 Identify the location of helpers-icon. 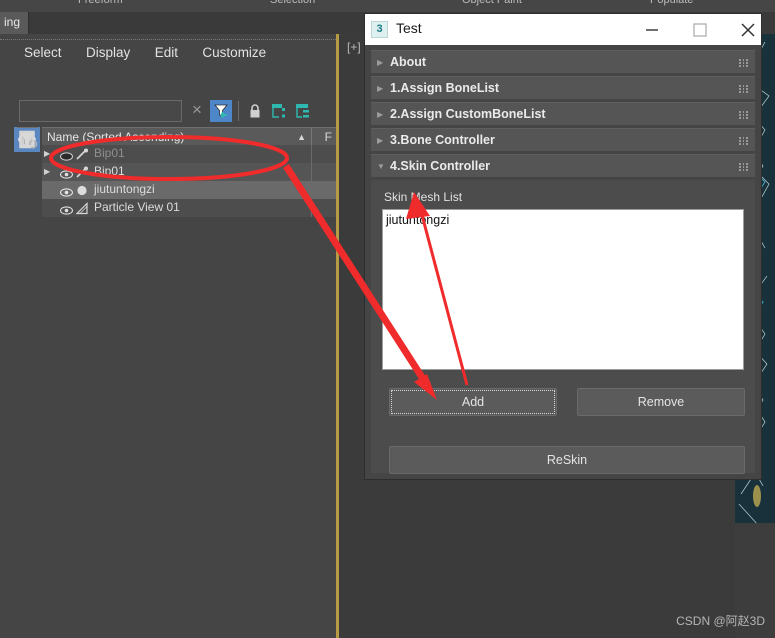
(82, 208).